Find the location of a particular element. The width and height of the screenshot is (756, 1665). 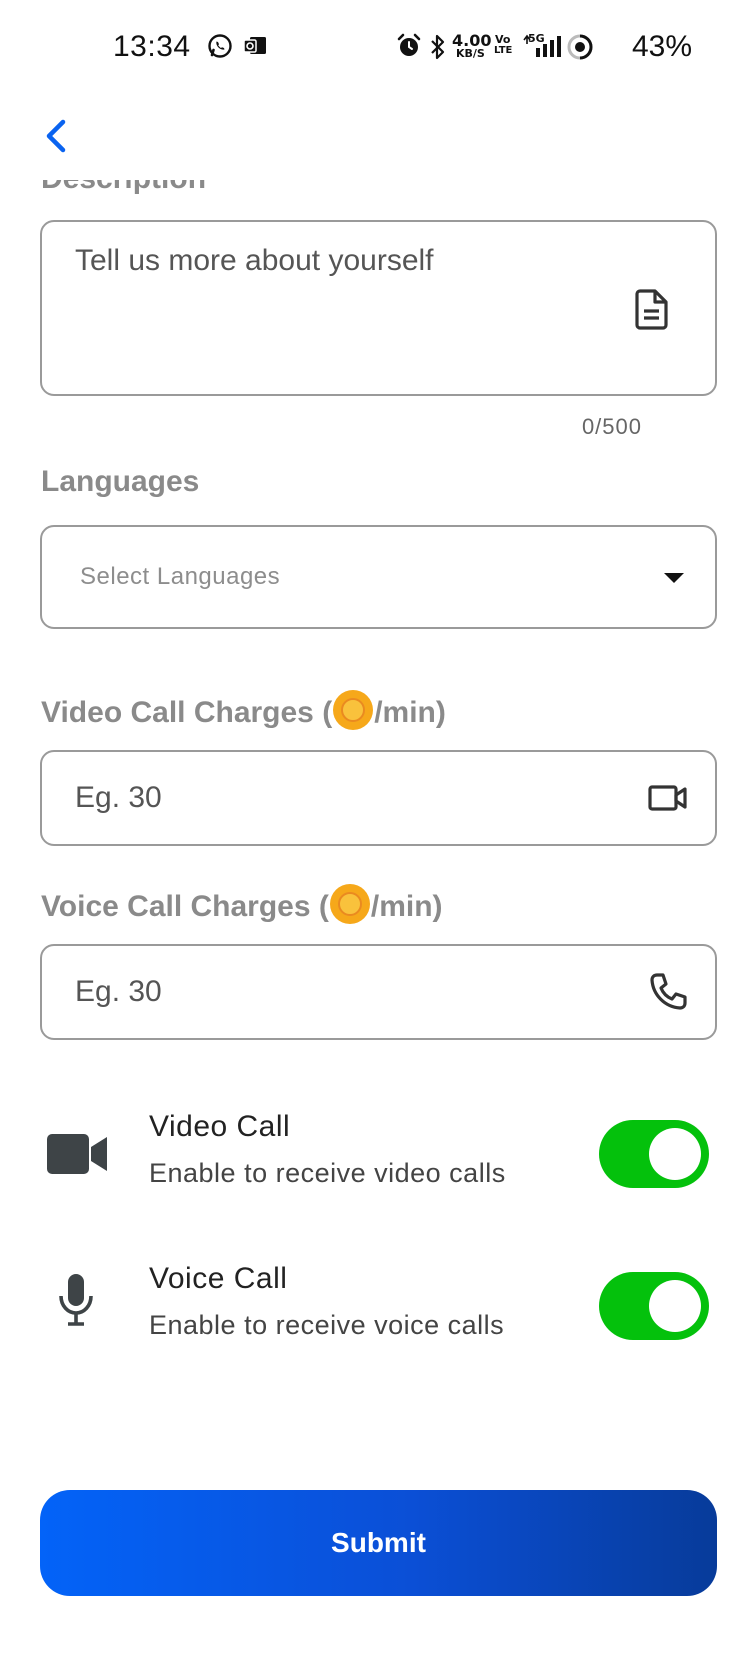

video-charges-label: Video Call Charges ( /min) is located at coordinates (243, 710).